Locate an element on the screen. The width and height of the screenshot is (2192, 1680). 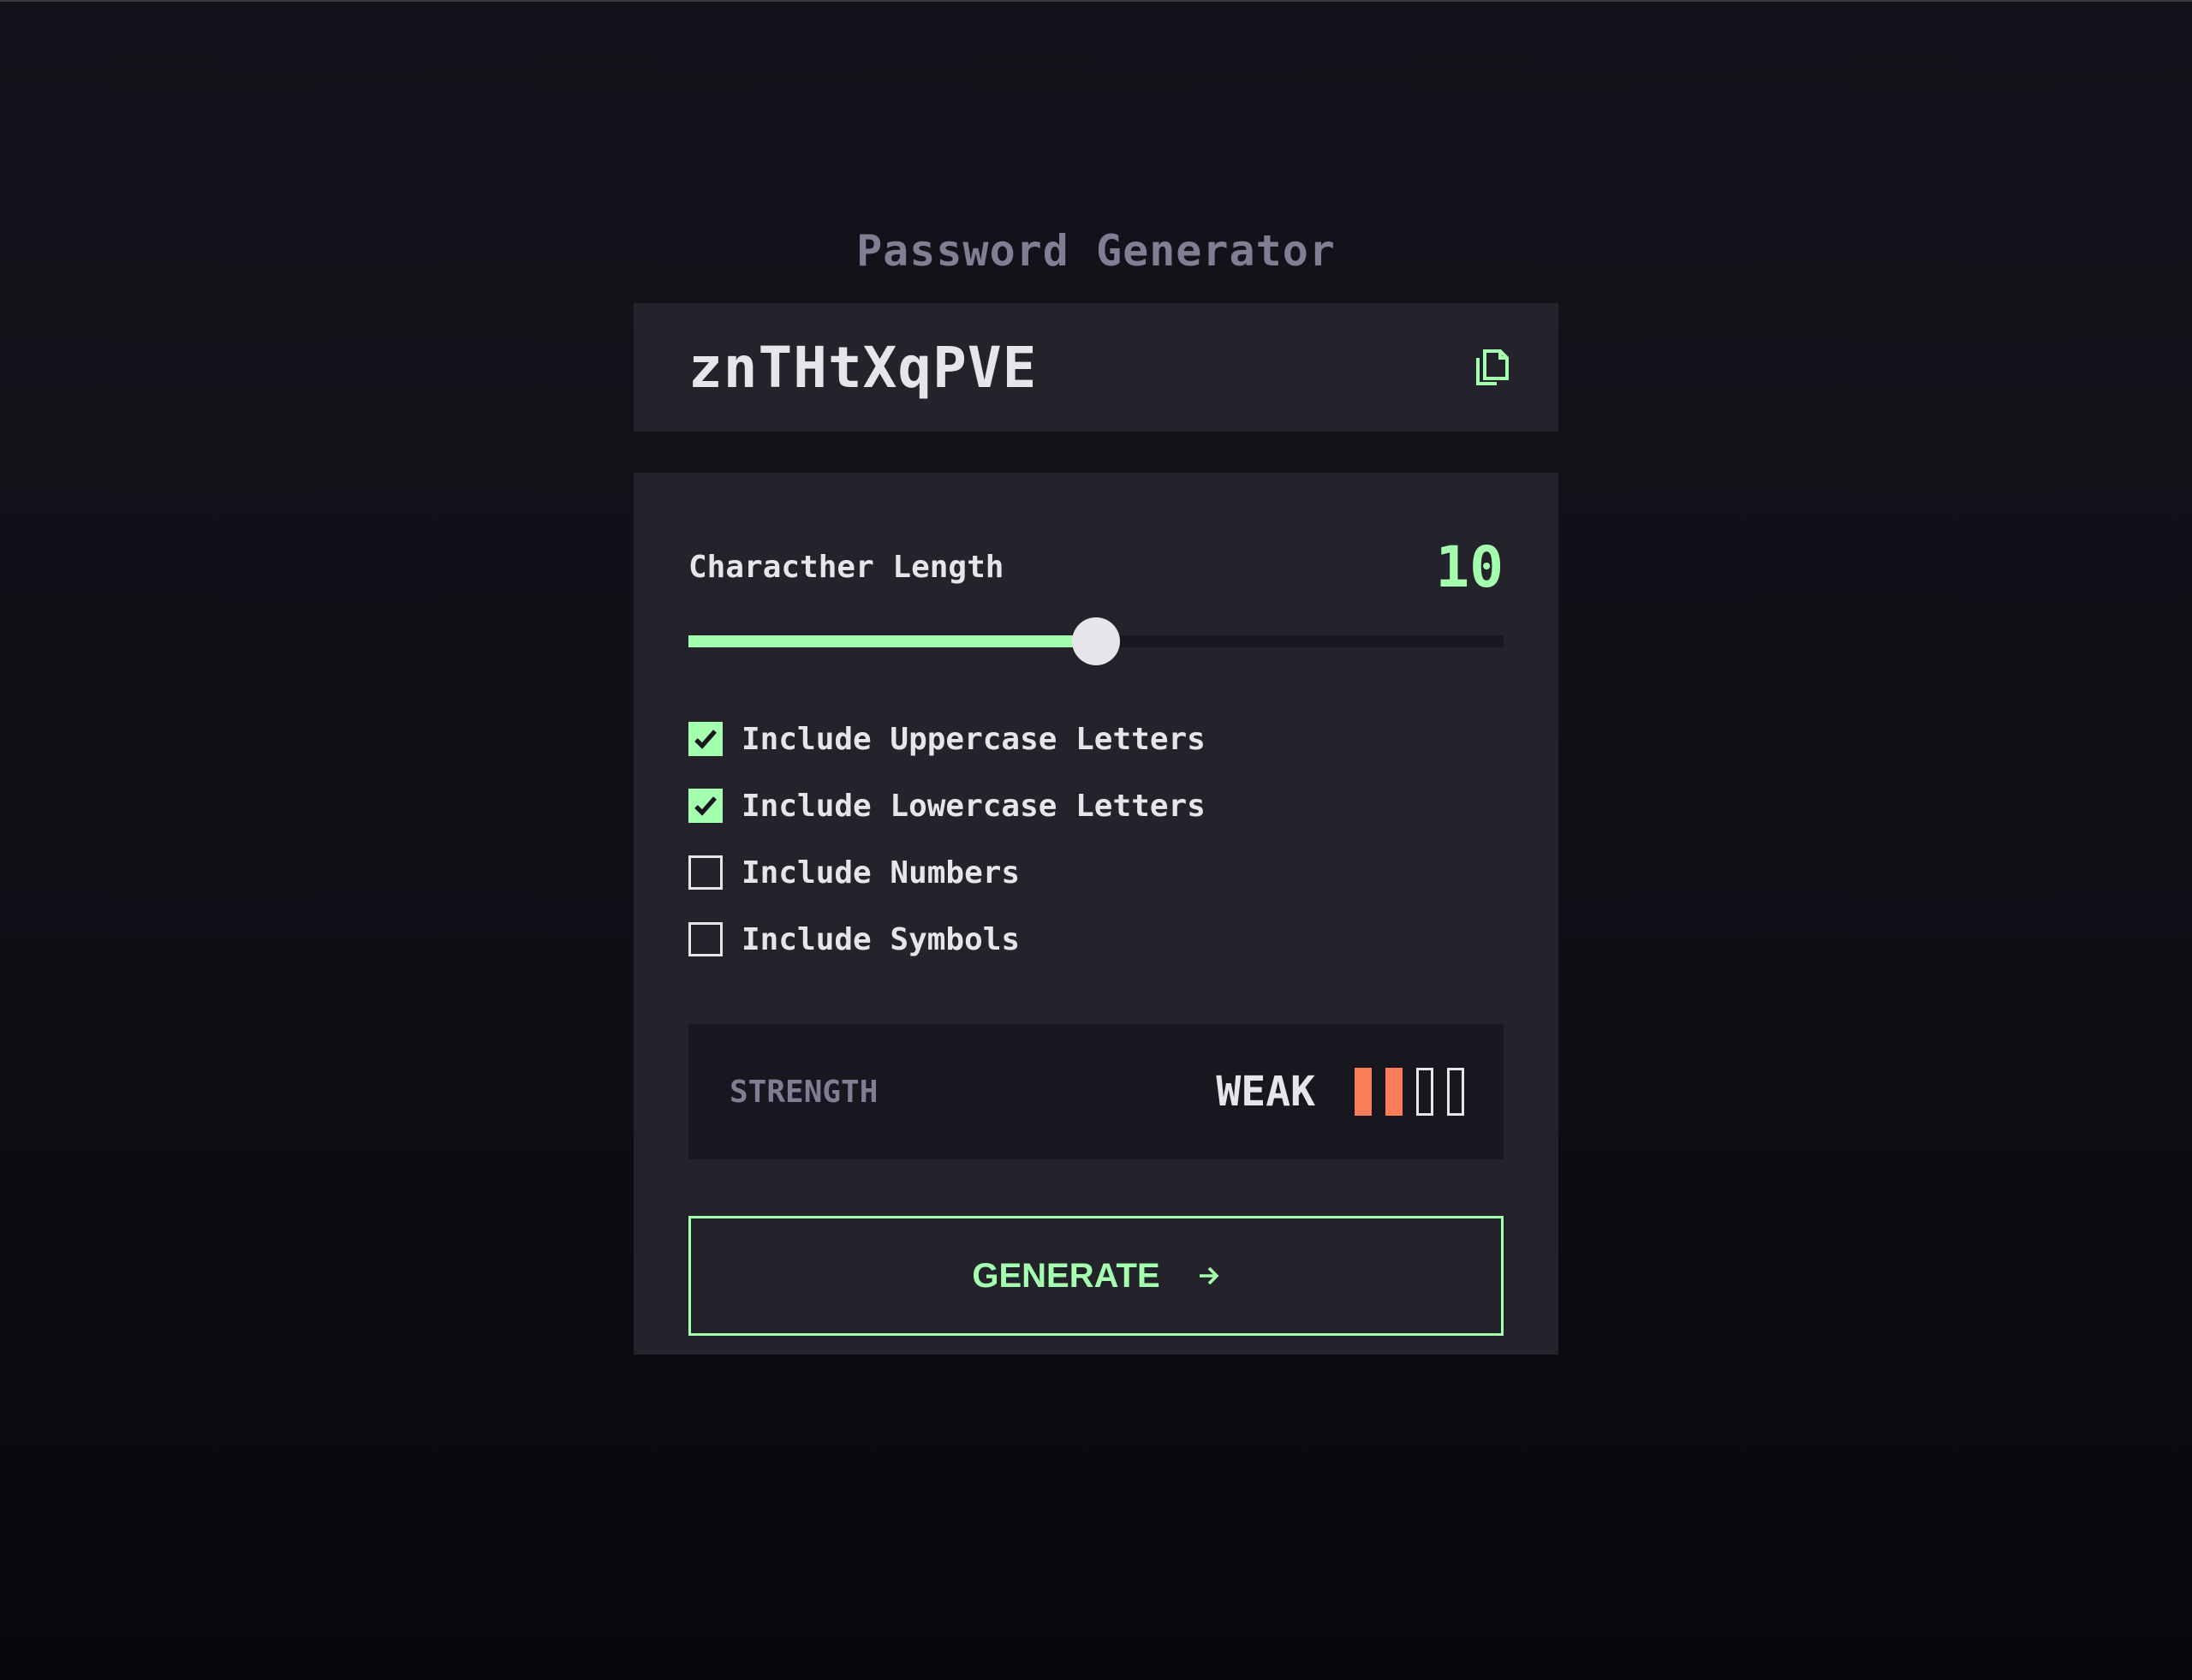
password-value: znTHtXqPVE is located at coordinates (863, 367).